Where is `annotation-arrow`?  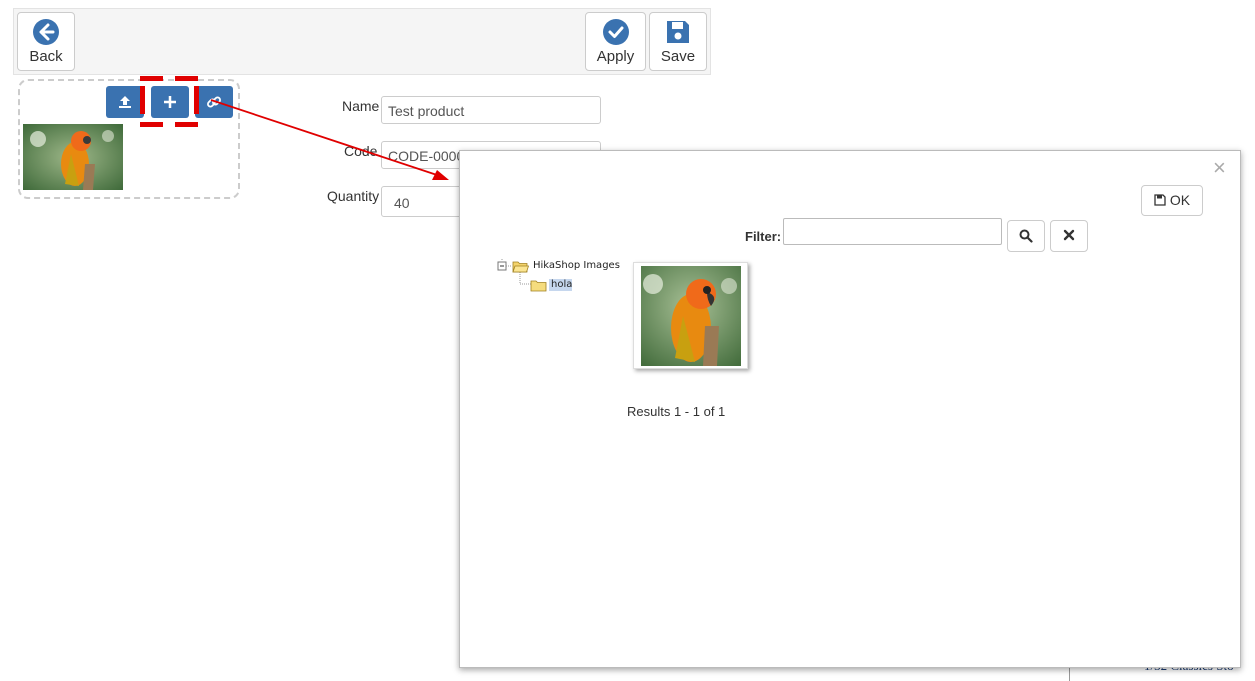
annotation-arrow is located at coordinates (329, 139).